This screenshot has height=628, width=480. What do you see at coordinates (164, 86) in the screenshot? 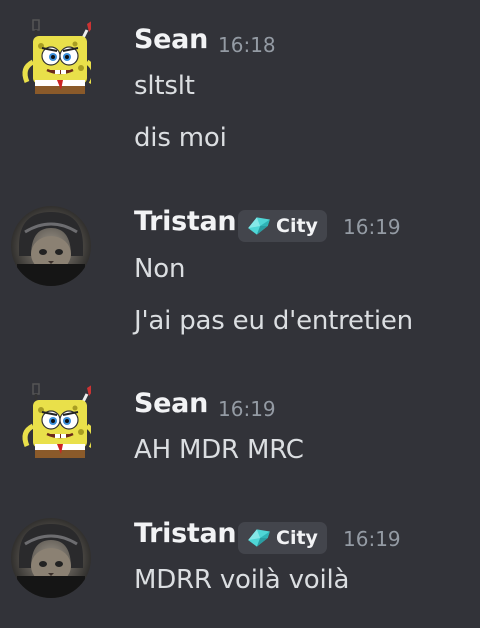
I see `message-text: sltslt` at bounding box center [164, 86].